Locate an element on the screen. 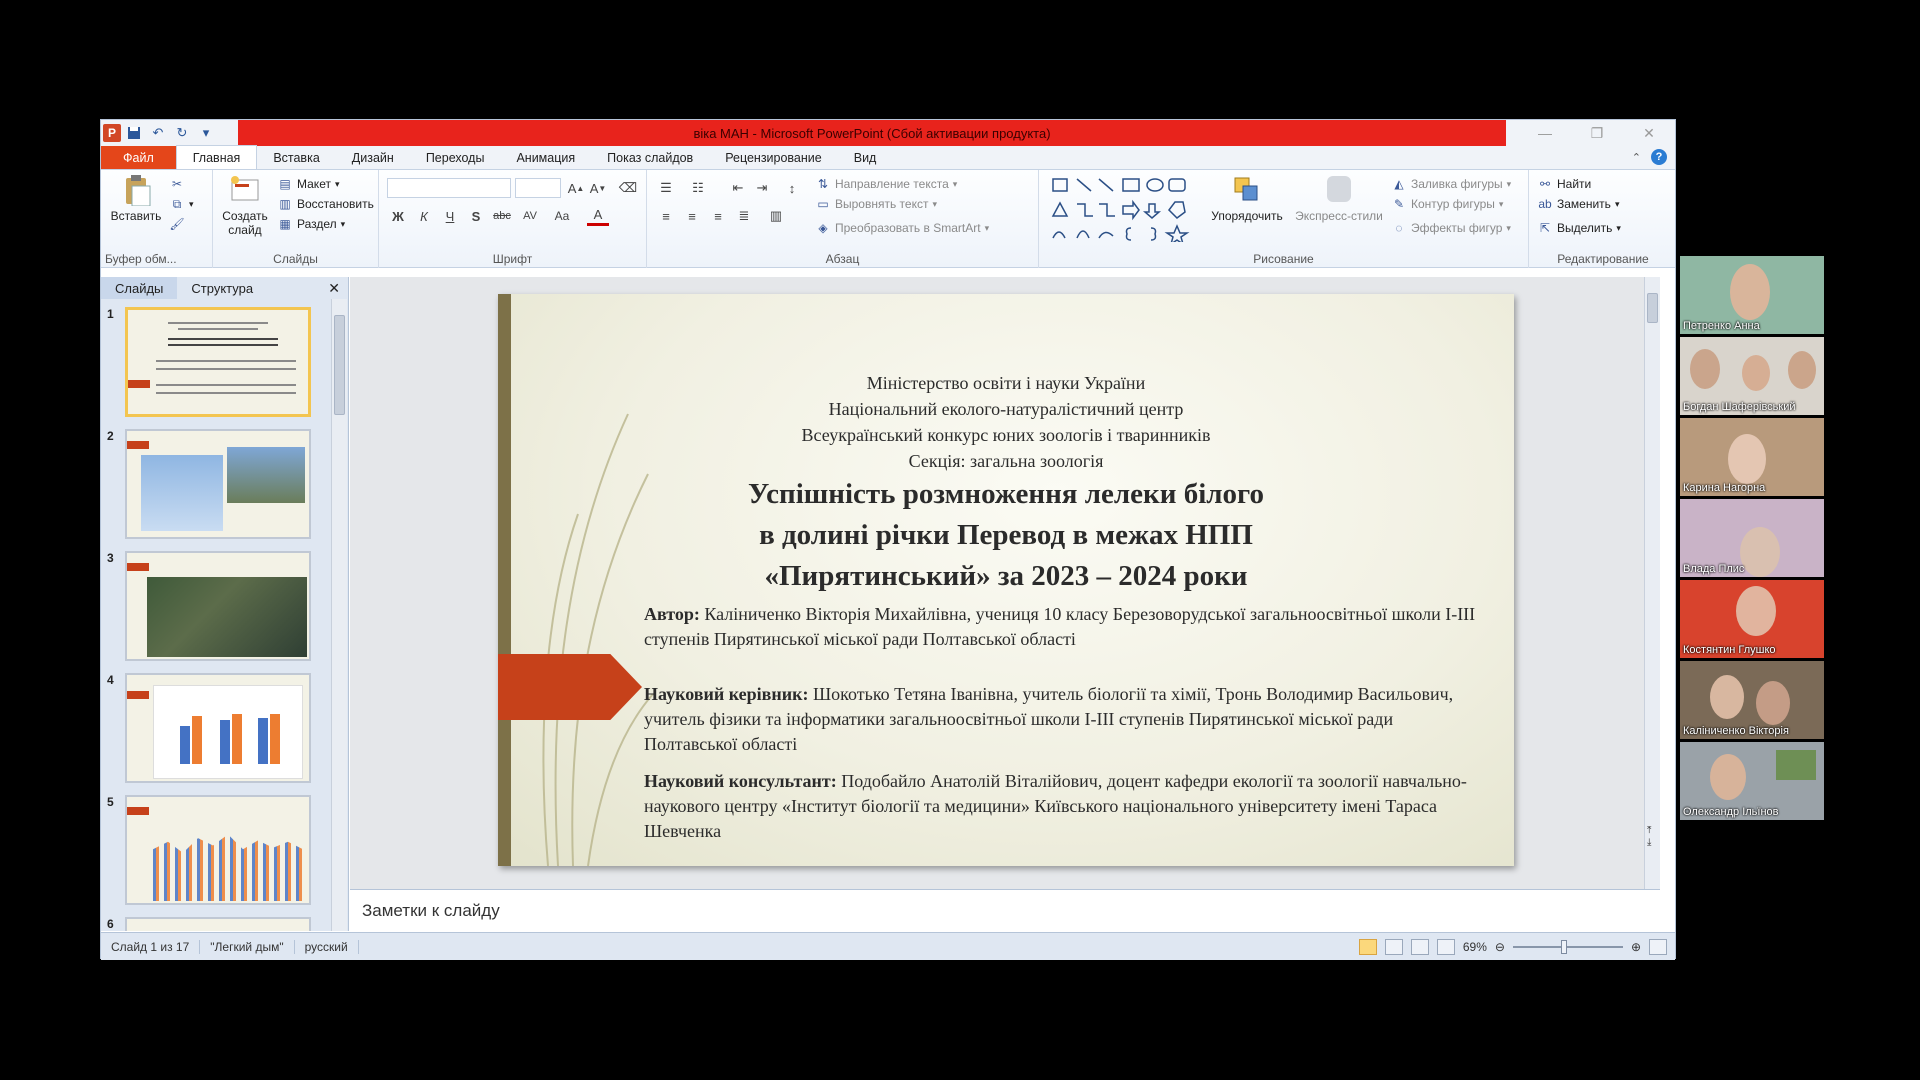 This screenshot has height=1080, width=1920. slide-thumbnail: 3 is located at coordinates (209, 606).